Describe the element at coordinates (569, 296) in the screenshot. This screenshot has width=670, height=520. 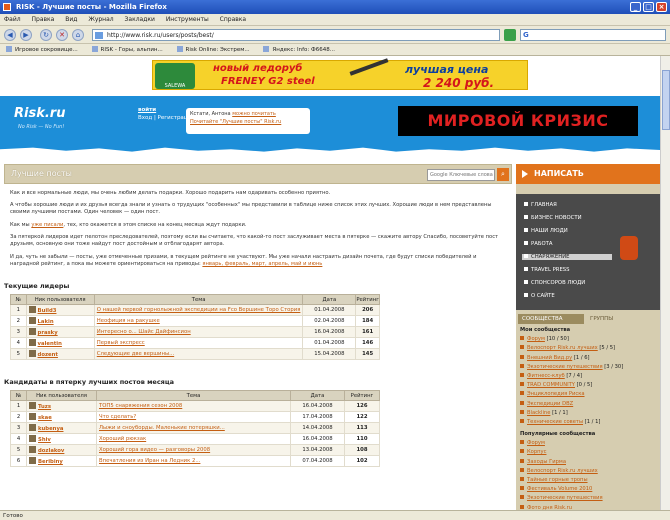
I see `sidebar-menu-item: О САЙТЕ` at that location.